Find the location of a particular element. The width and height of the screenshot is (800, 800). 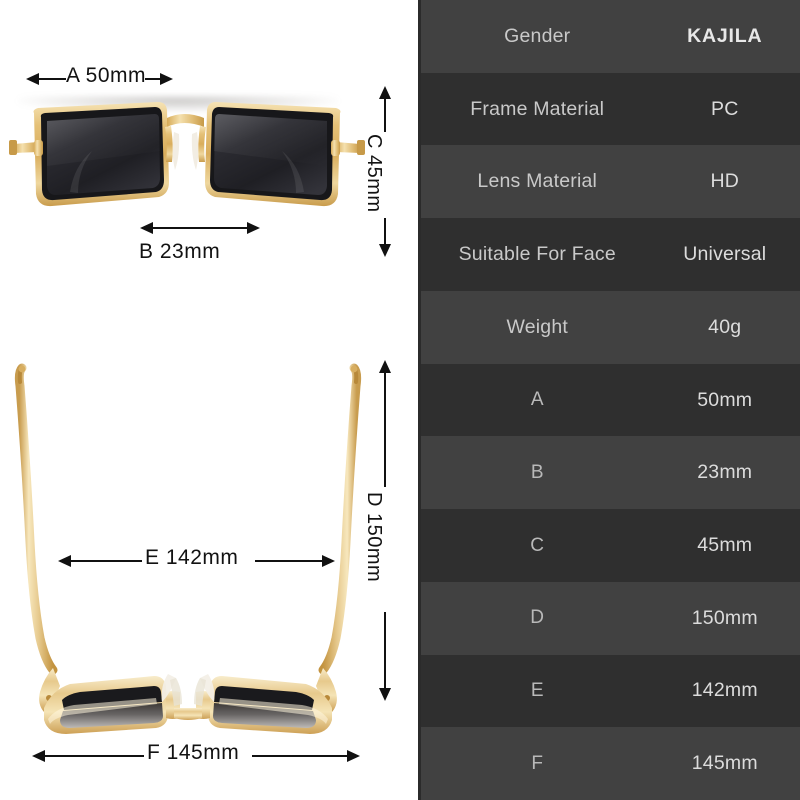

spec-value: Universal is located at coordinates (725, 254).